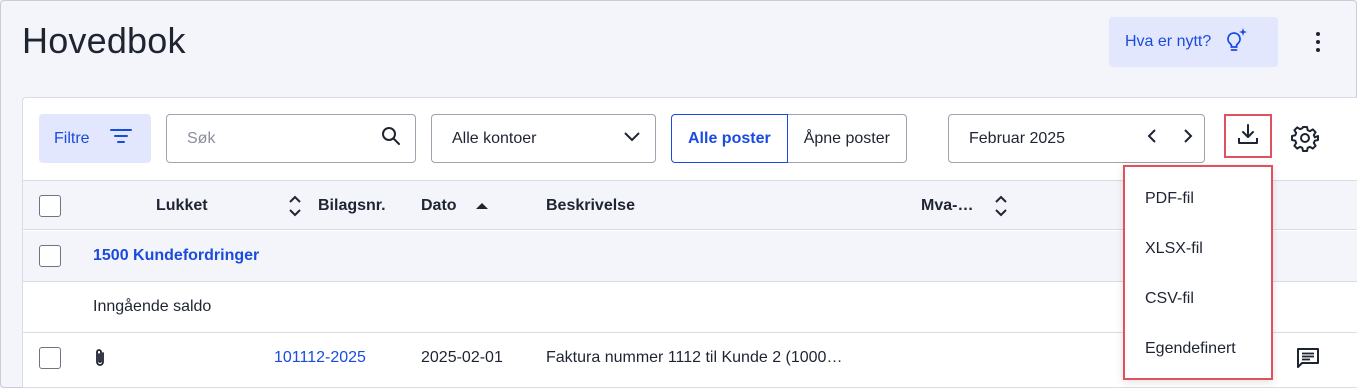 The width and height of the screenshot is (1357, 388). I want to click on sort-lukket-icon, so click(295, 206).